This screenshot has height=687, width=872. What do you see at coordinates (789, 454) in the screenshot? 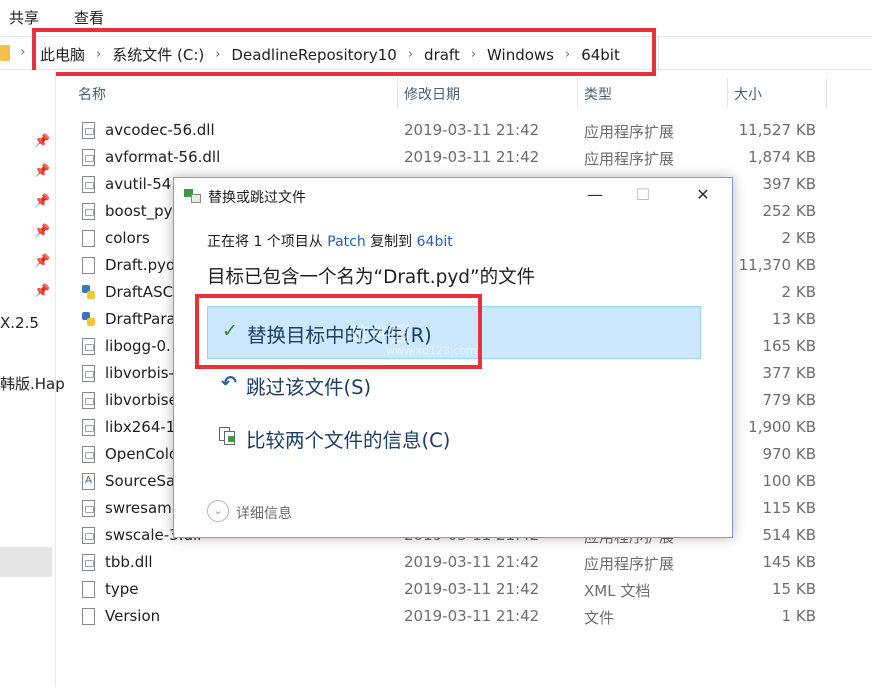
I see `file-size: 970 KB` at bounding box center [789, 454].